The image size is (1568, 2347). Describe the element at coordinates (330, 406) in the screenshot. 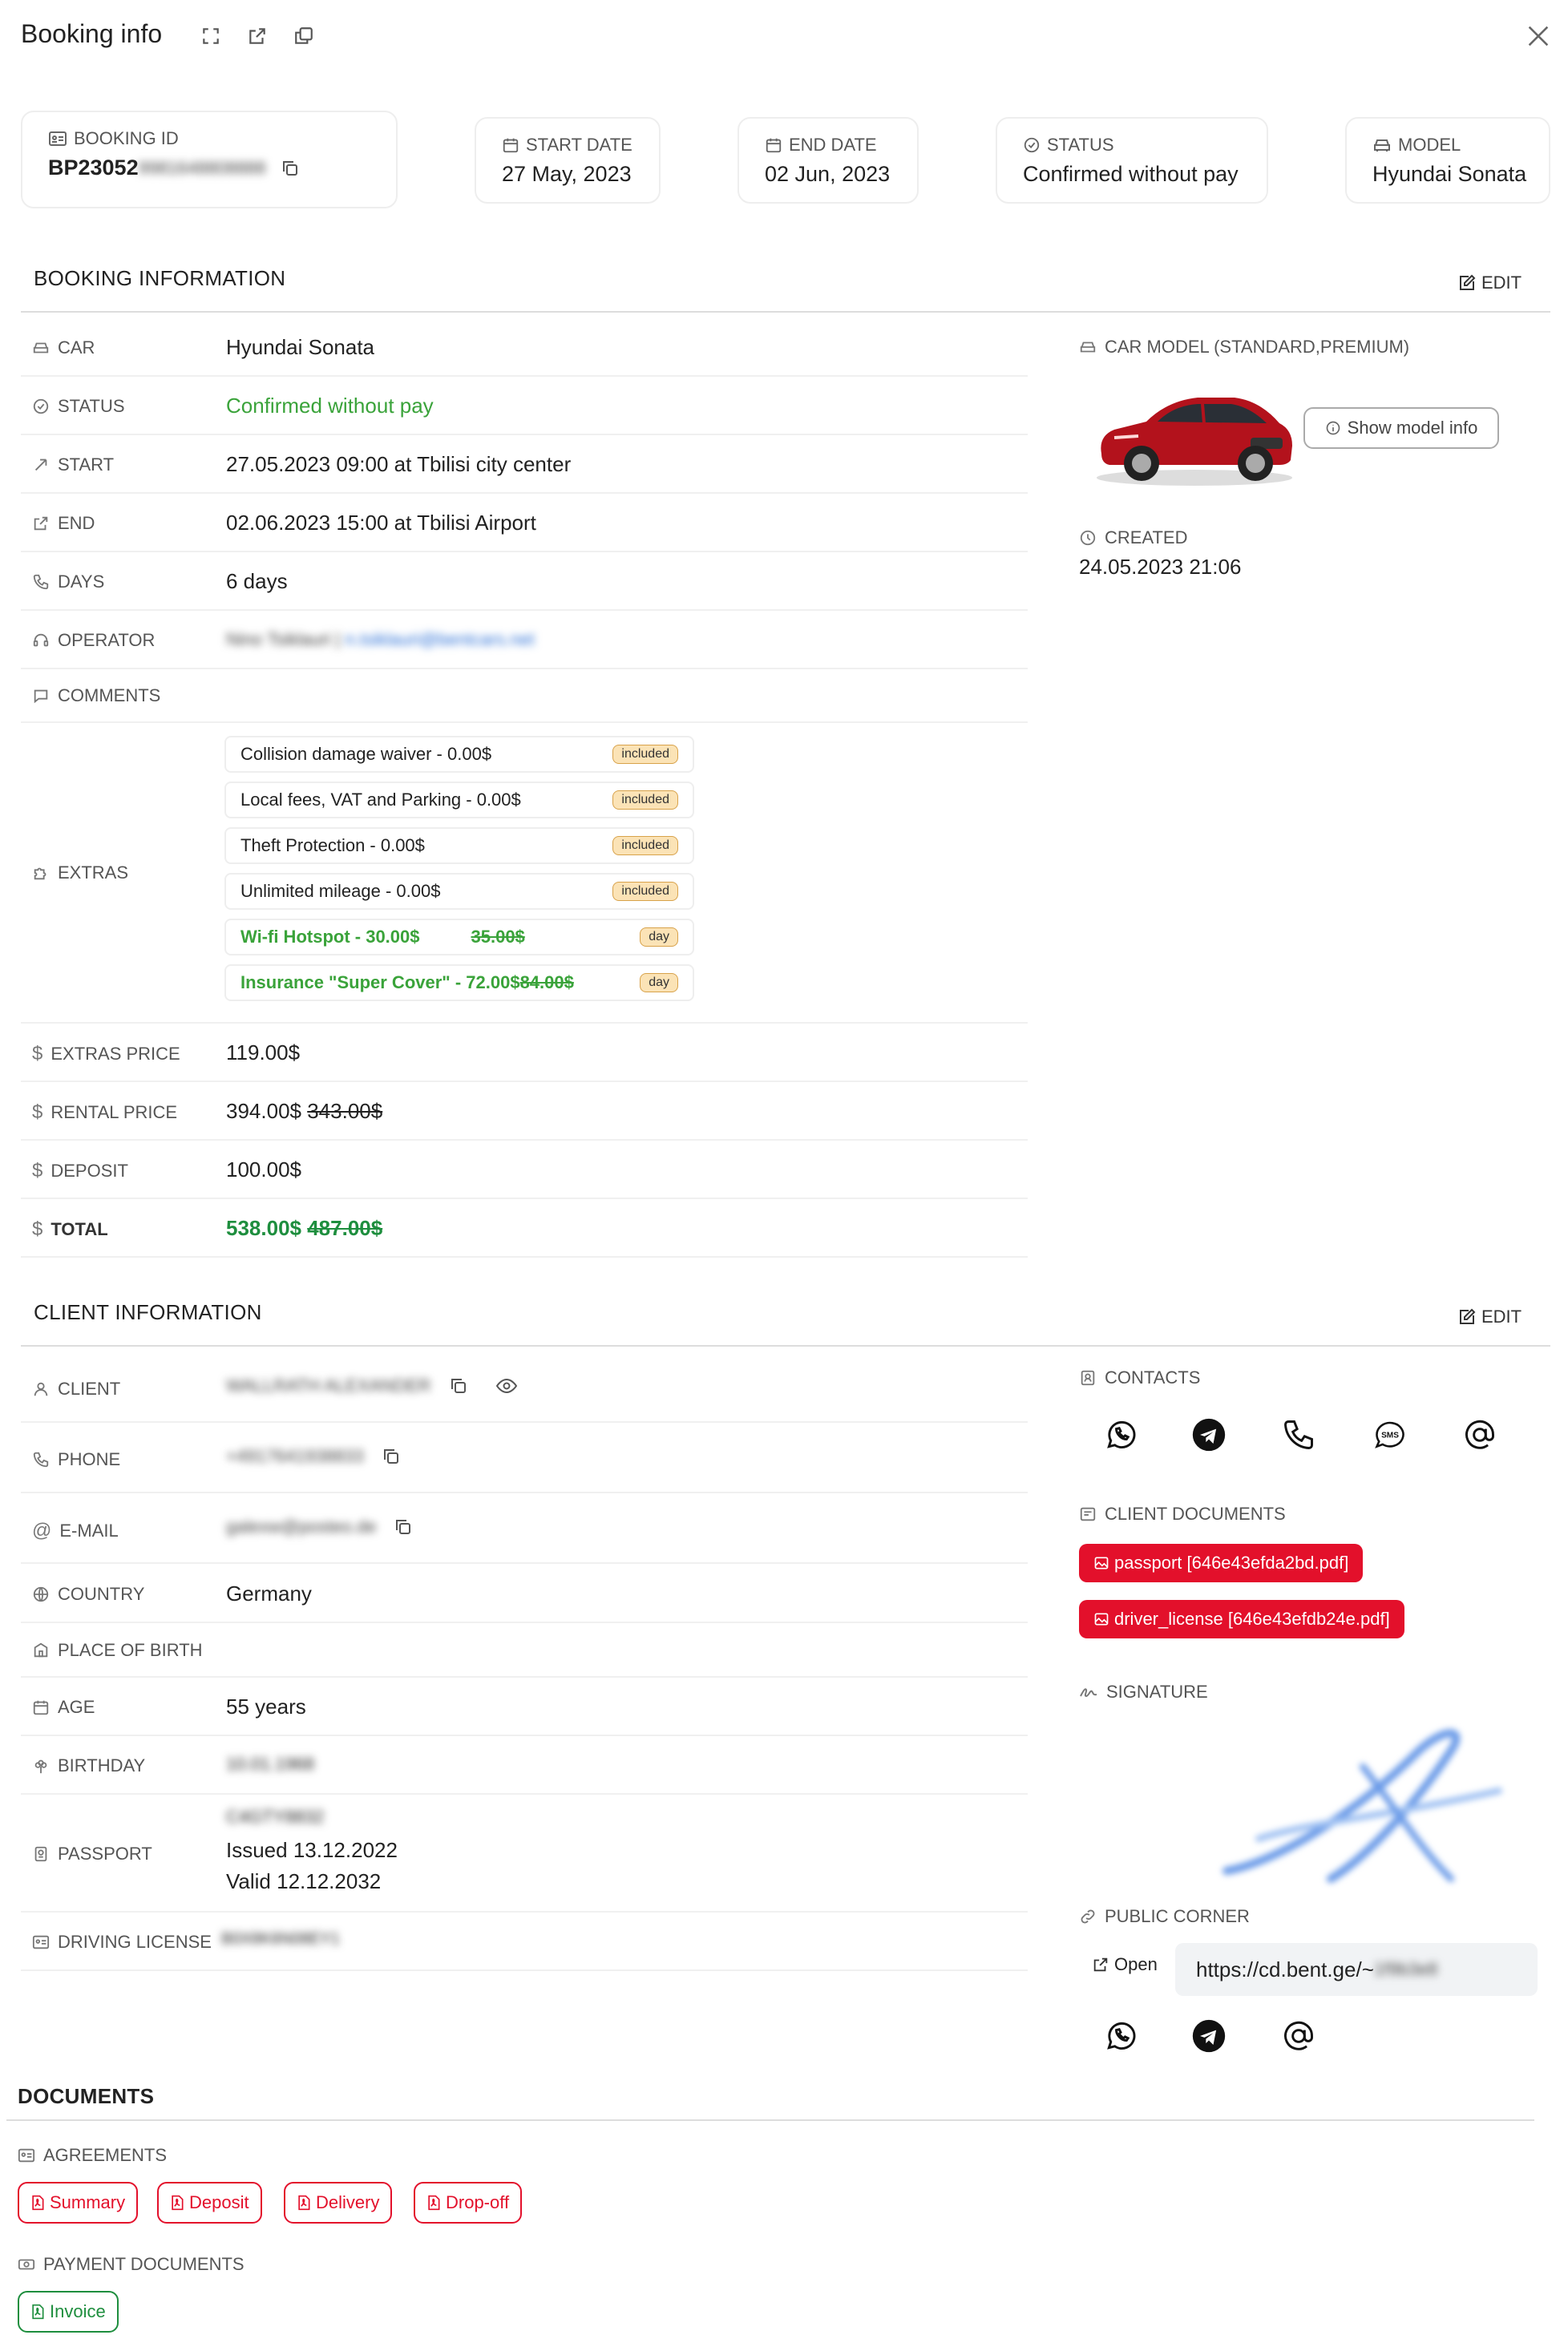

I see `status-value: Confirmed without pay` at that location.